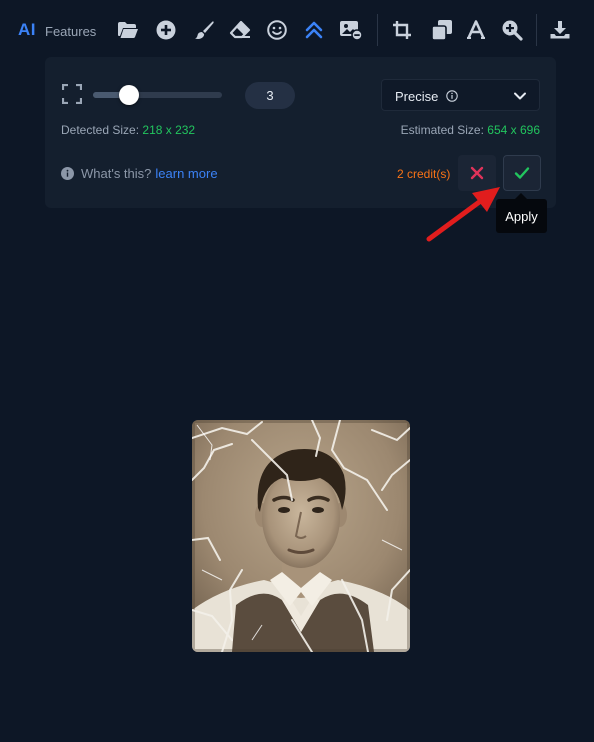 Image resolution: width=594 pixels, height=742 pixels. I want to click on chevron-down-icon, so click(520, 96).